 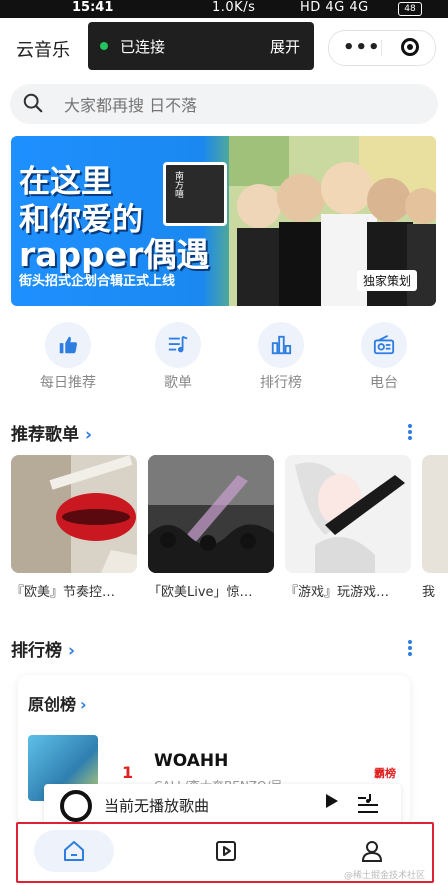 I want to click on app-bar: 云音乐 已连接 展开 •••, so click(x=224, y=47).